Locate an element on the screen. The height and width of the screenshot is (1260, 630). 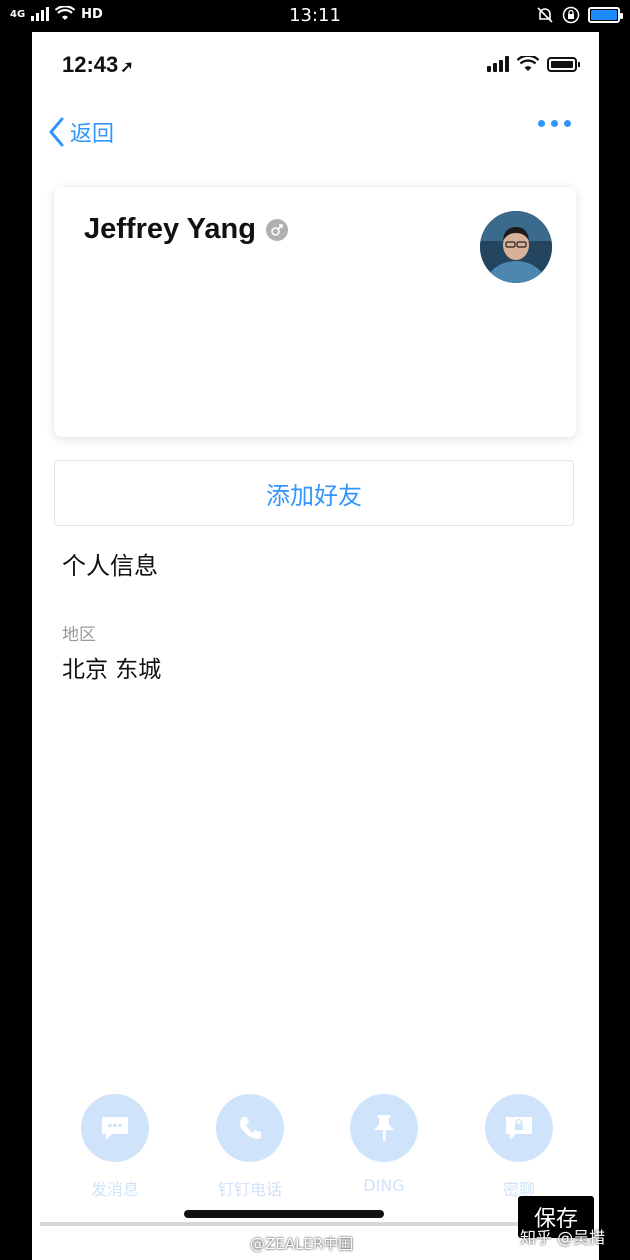
profile-name-row: Jeffrey Yang is located at coordinates (186, 229).